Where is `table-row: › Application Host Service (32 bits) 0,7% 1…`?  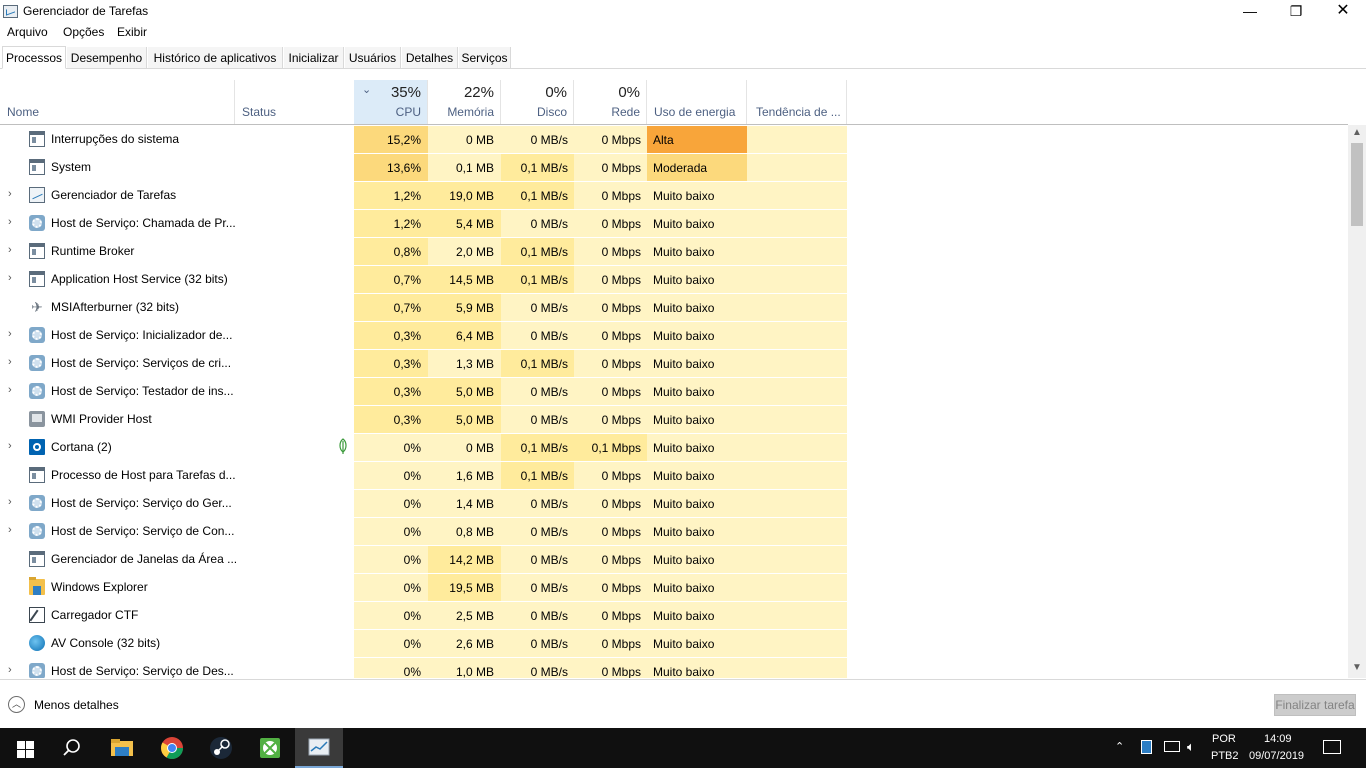
table-row: › Application Host Service (32 bits) 0,7% 1… is located at coordinates (674, 279).